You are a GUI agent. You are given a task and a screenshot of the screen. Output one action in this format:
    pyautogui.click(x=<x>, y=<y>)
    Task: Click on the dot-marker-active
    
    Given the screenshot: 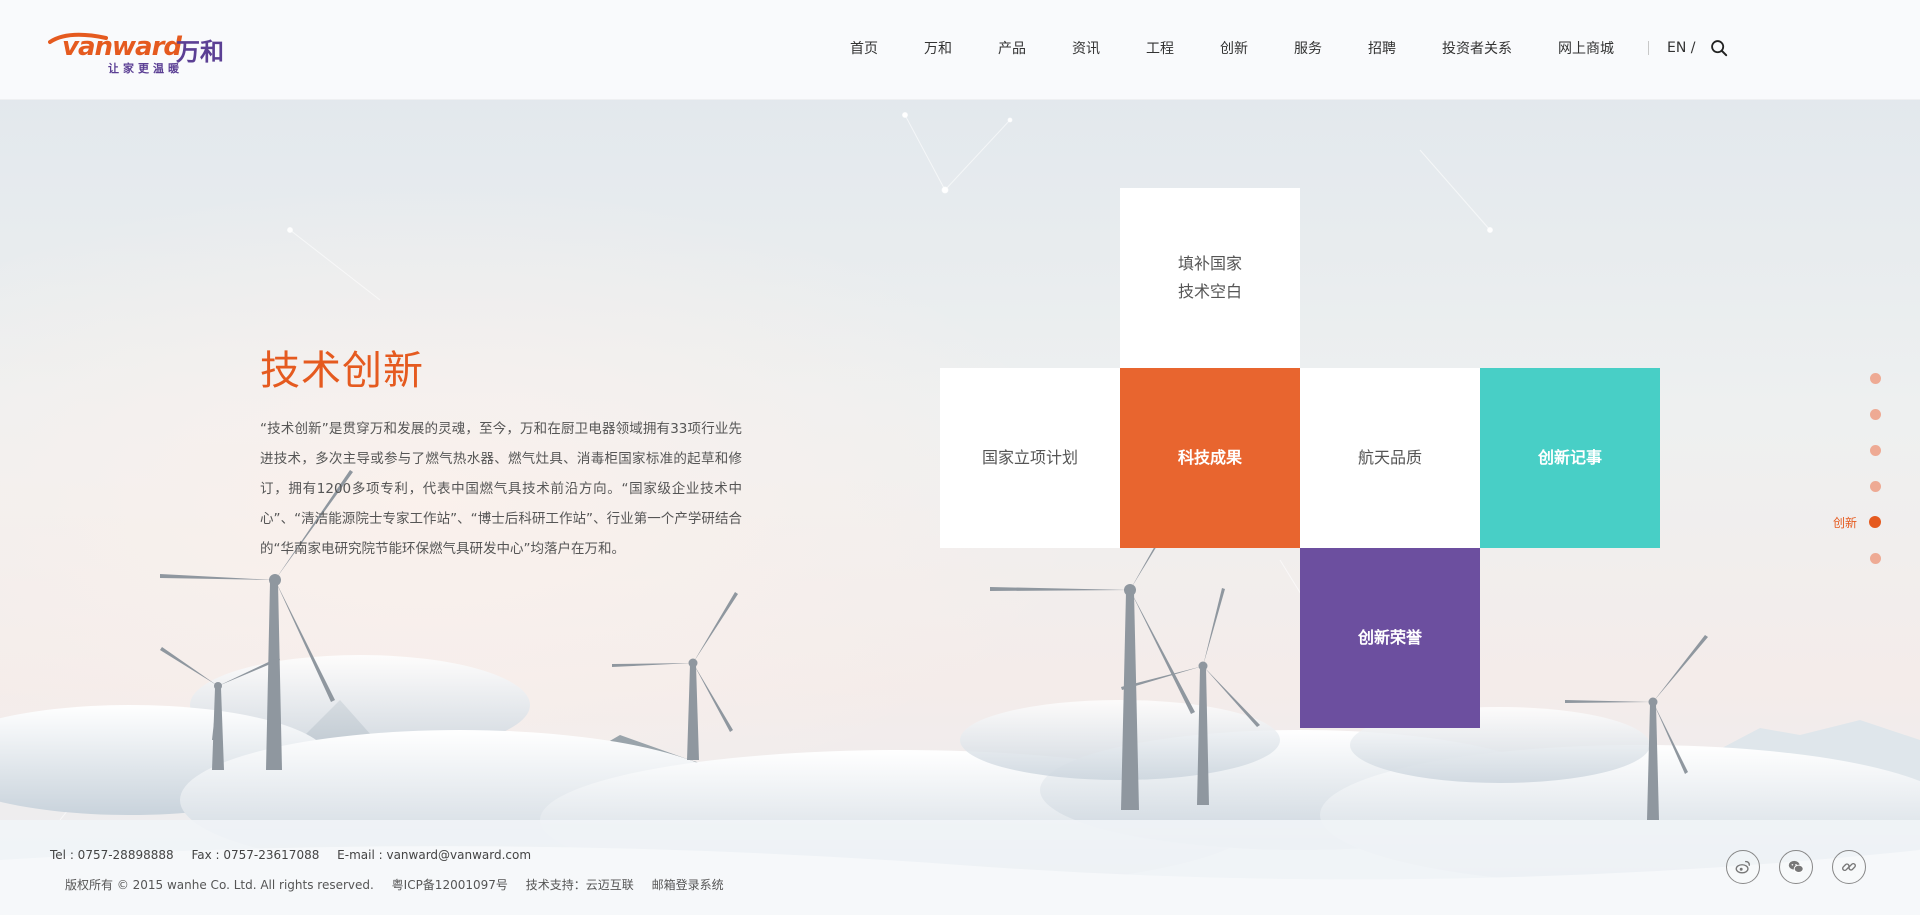 What is the action you would take?
    pyautogui.click(x=1875, y=522)
    